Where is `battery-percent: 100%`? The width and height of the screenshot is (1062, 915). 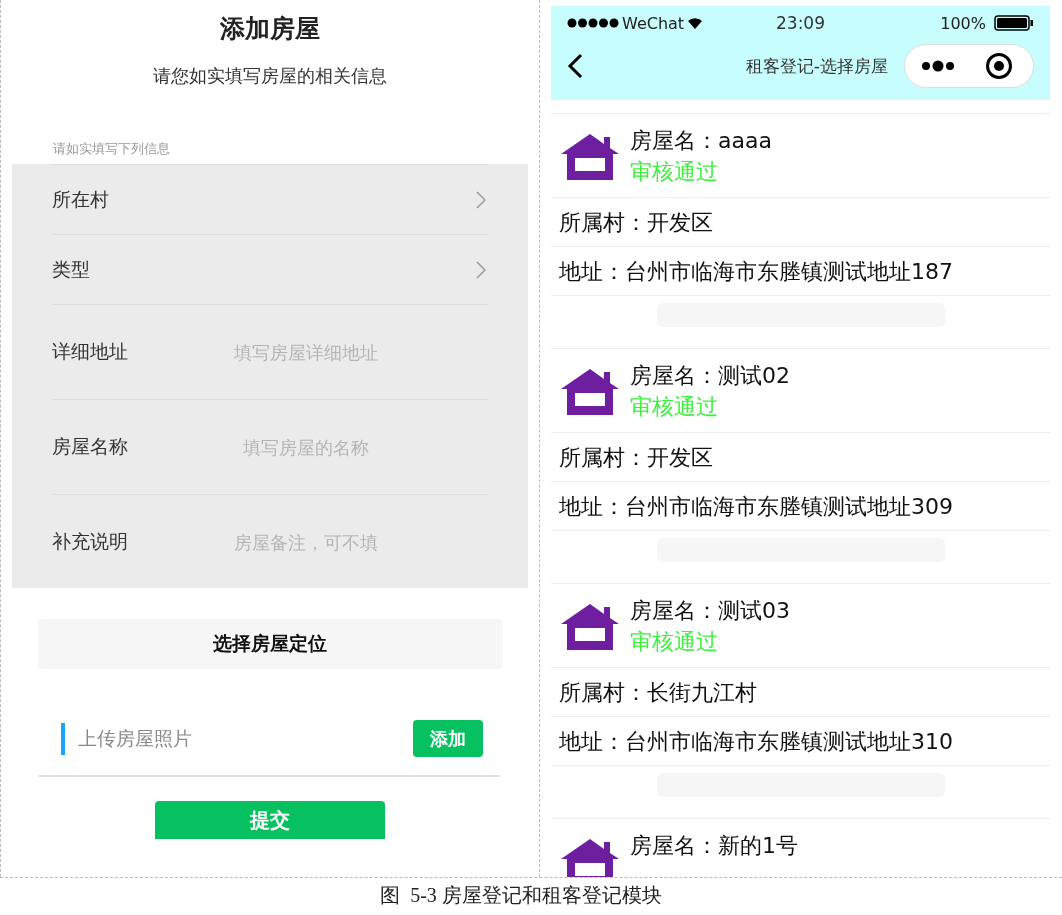 battery-percent: 100% is located at coordinates (963, 23).